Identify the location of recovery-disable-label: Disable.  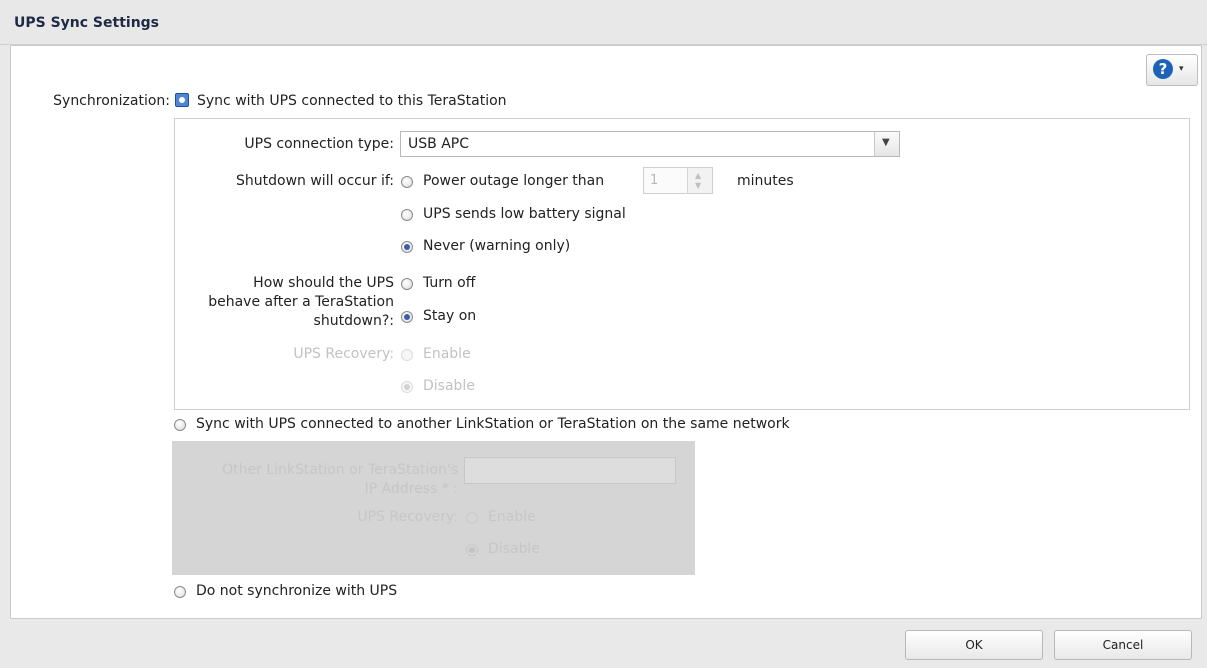
(449, 386).